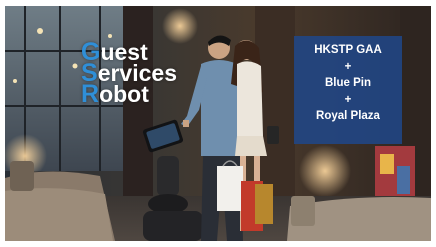 This screenshot has width=436, height=247. What do you see at coordinates (129, 73) in the screenshot?
I see `guest-services-robot-title: Guest Services Robot` at bounding box center [129, 73].